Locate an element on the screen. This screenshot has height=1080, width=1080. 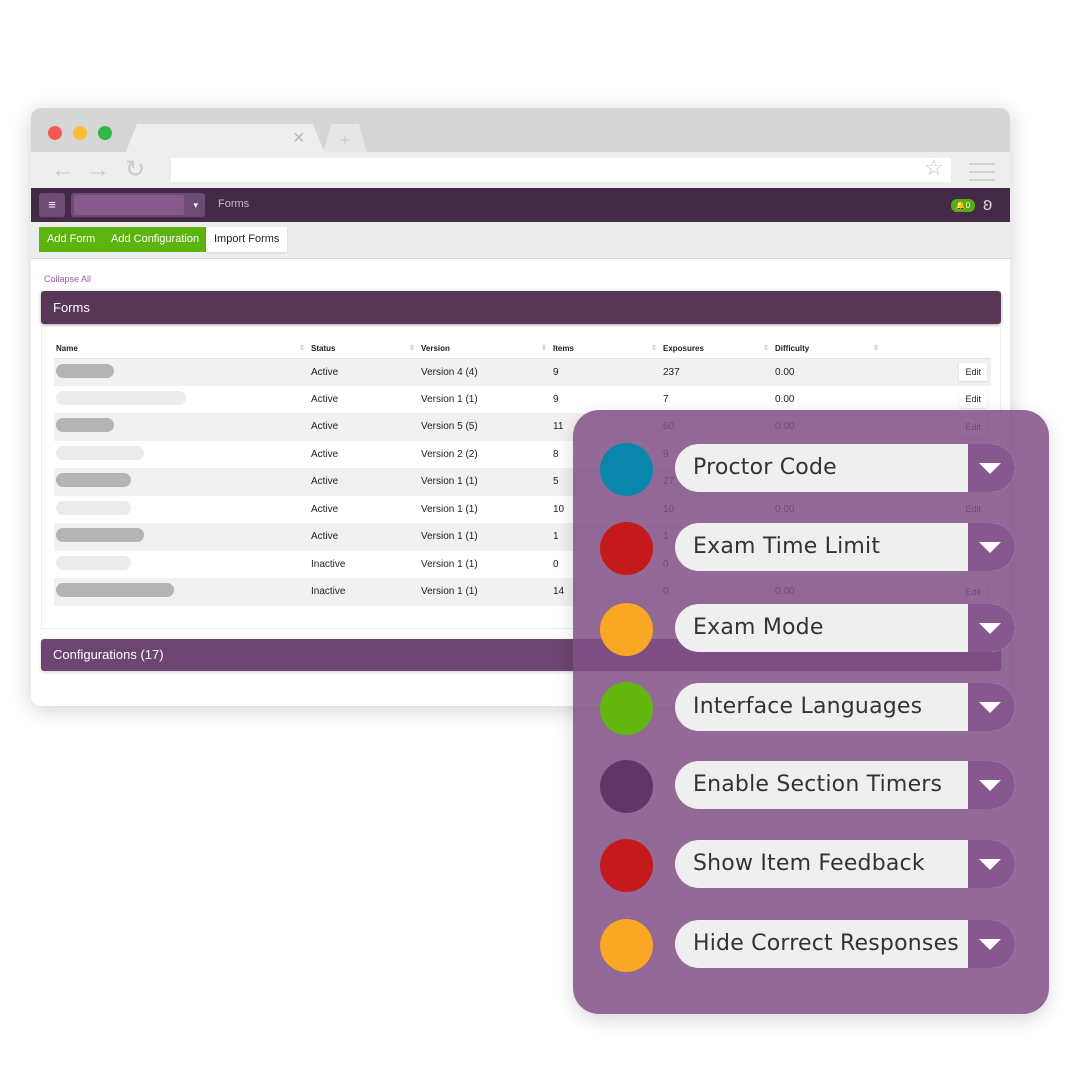
column-header-actions is located at coordinates (937, 349).